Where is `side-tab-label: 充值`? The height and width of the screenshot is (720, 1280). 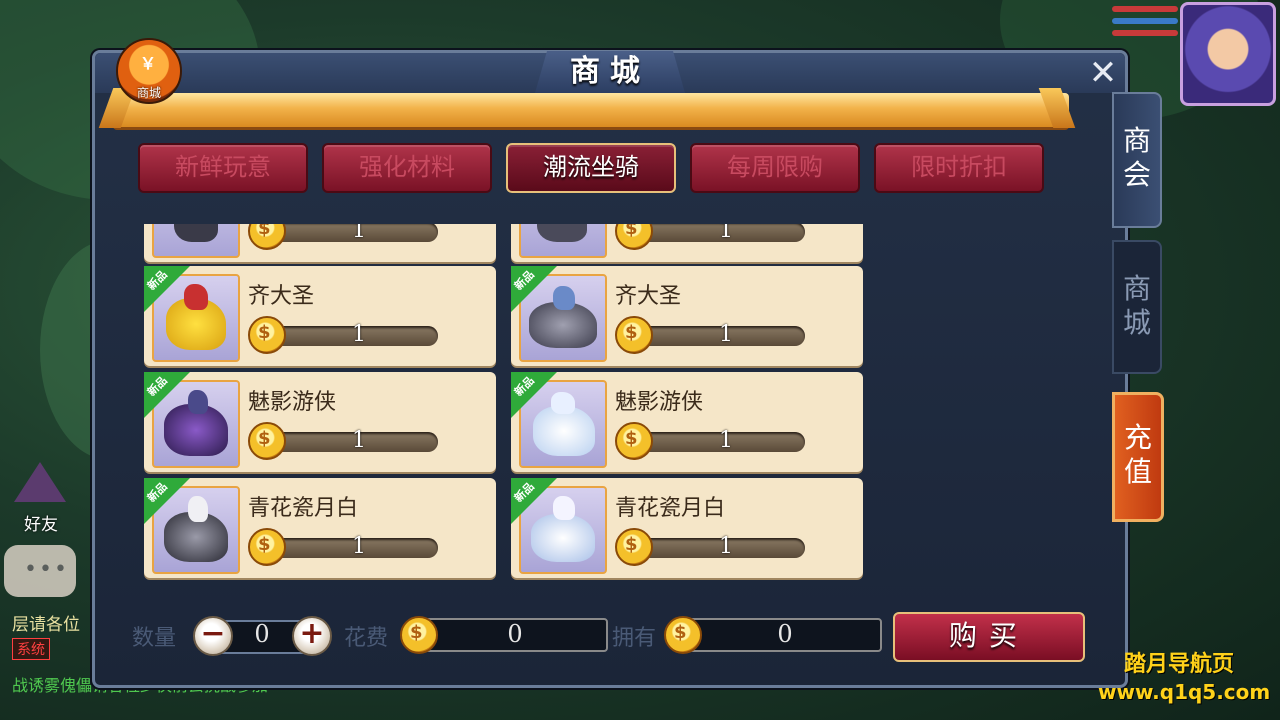 side-tab-label: 充值 is located at coordinates (1137, 454).